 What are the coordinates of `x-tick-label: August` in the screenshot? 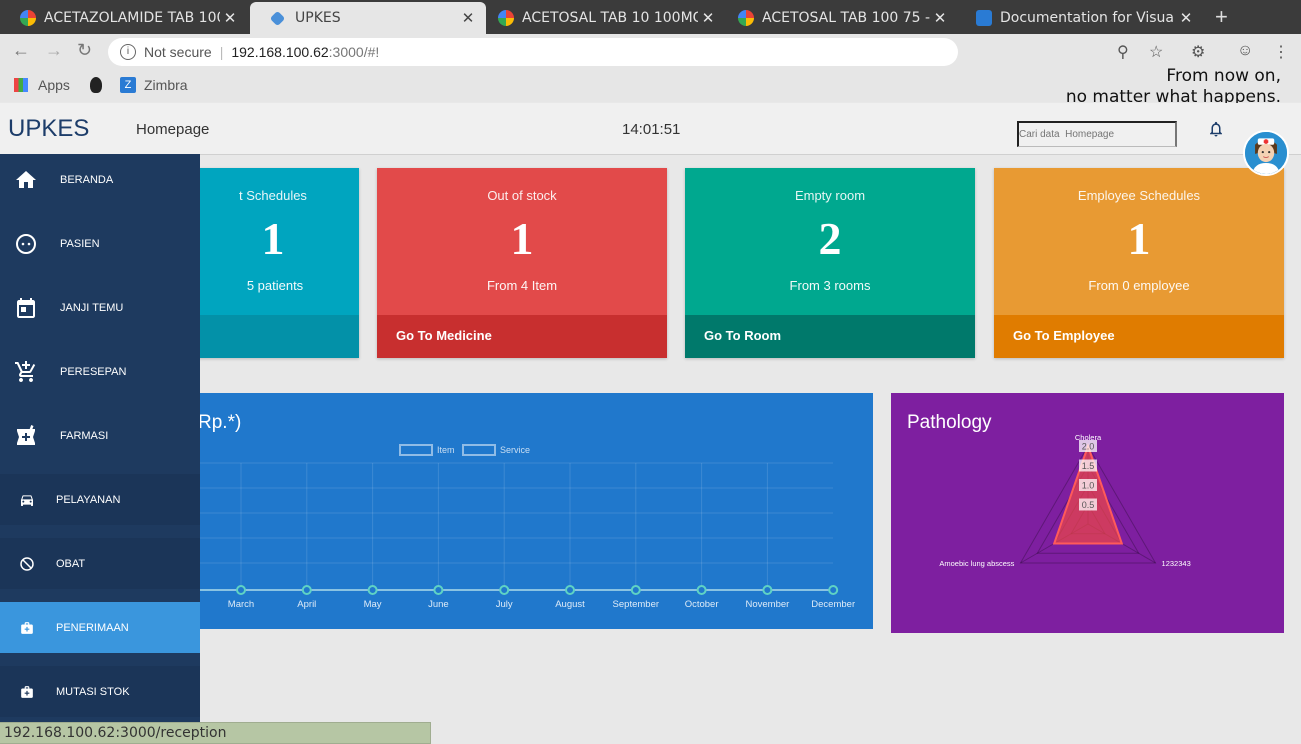 It's located at (570, 604).